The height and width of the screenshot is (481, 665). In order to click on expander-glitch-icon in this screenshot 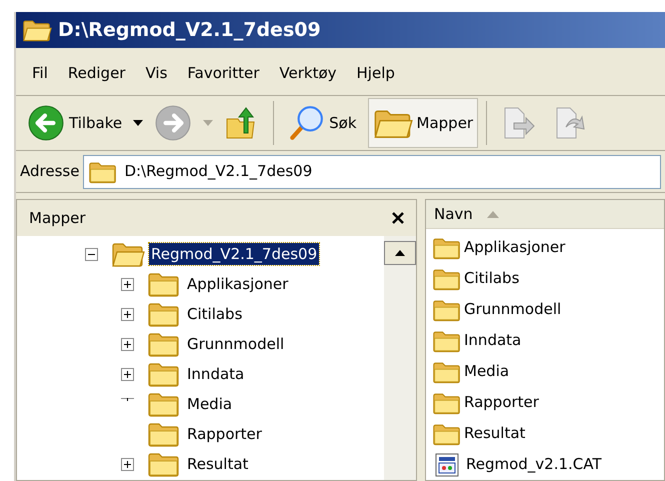, I will do `click(127, 399)`.